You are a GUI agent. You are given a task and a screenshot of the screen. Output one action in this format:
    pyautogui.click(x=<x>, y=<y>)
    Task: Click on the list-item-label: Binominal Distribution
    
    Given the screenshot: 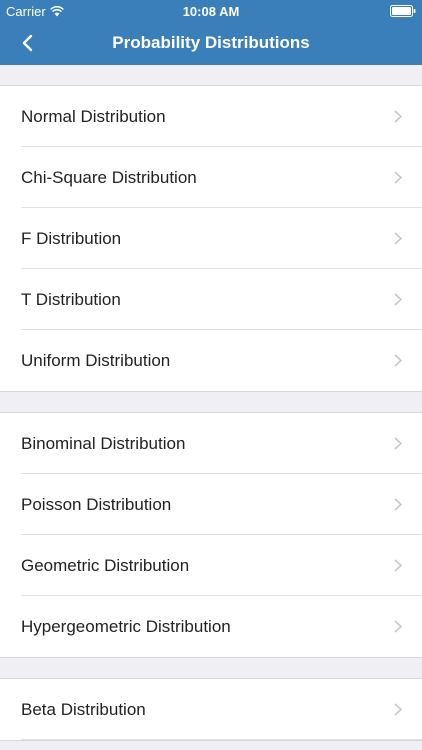 What is the action you would take?
    pyautogui.click(x=103, y=443)
    